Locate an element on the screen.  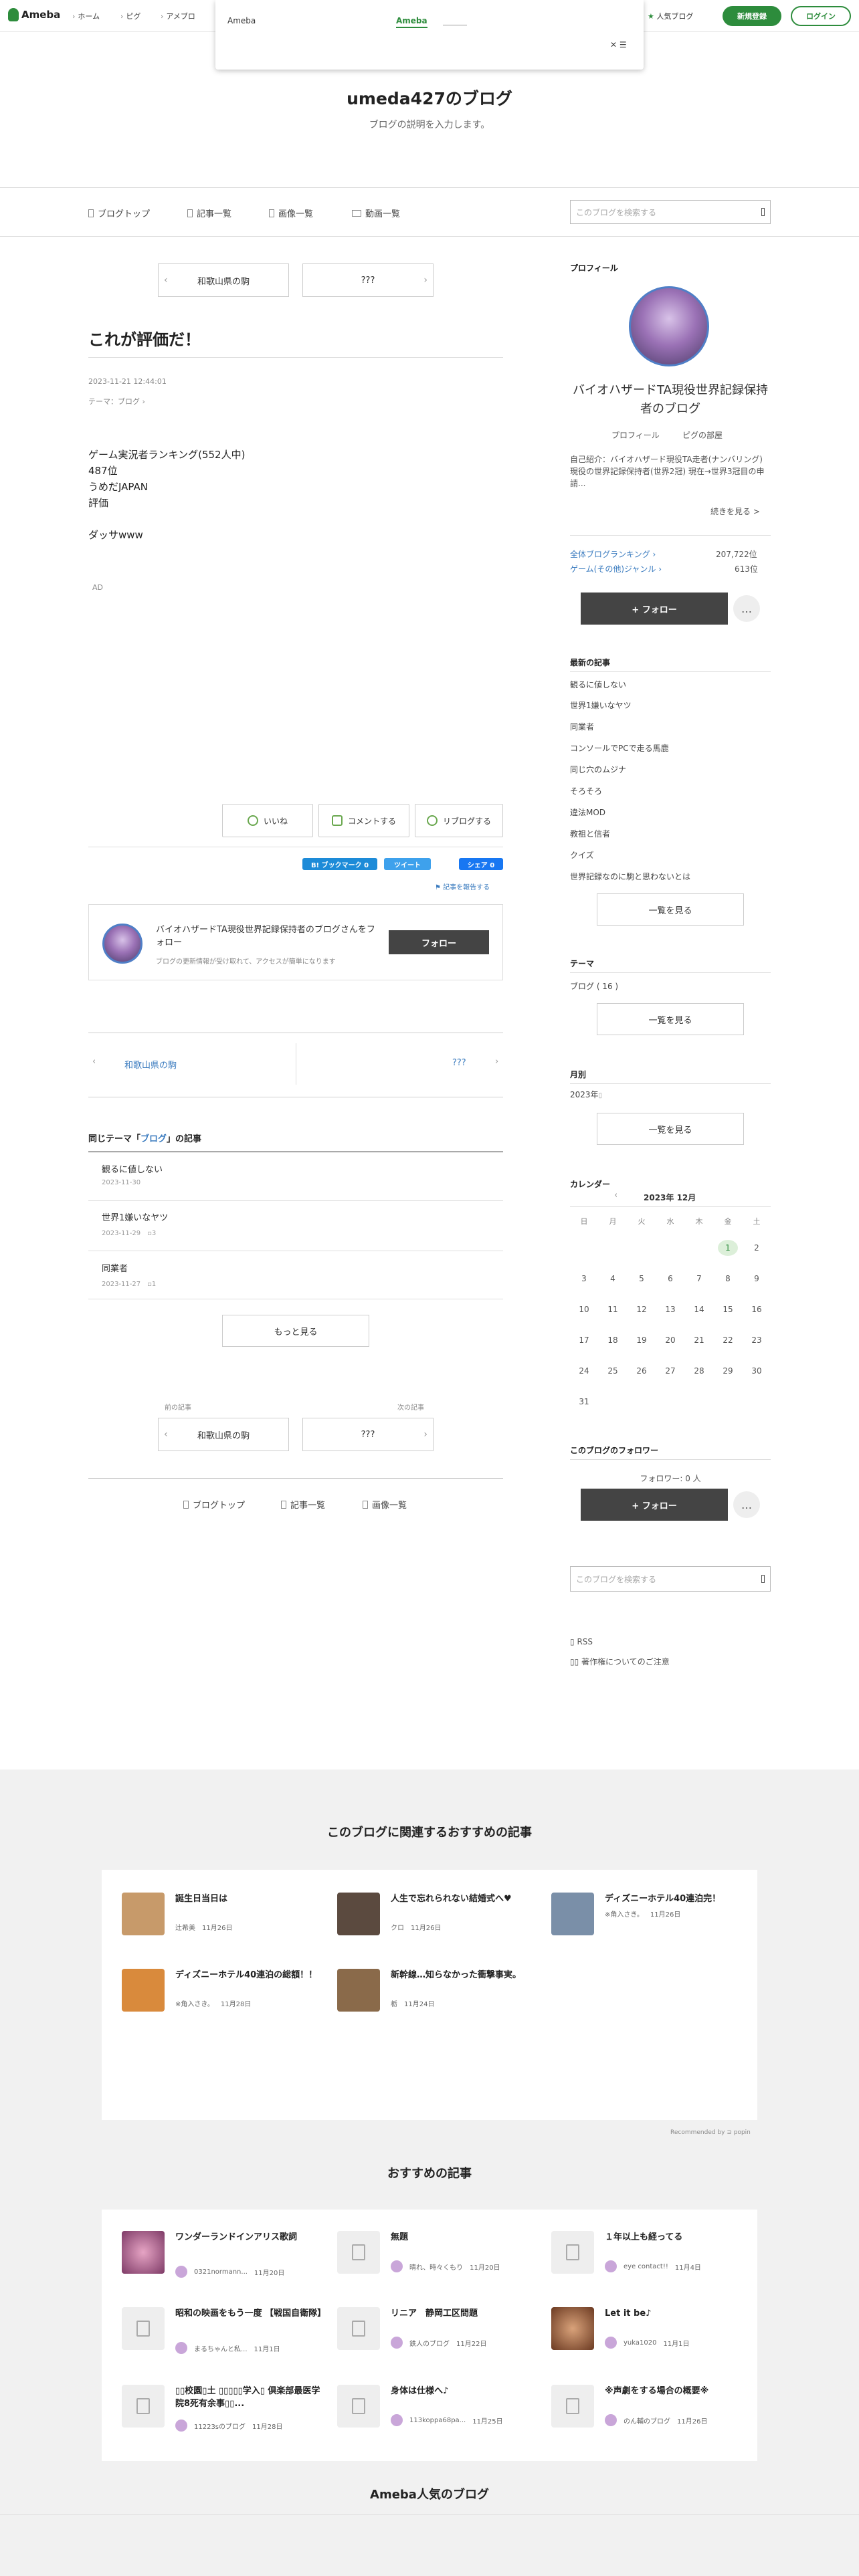
latest-item: そろそろ is located at coordinates (586, 791).